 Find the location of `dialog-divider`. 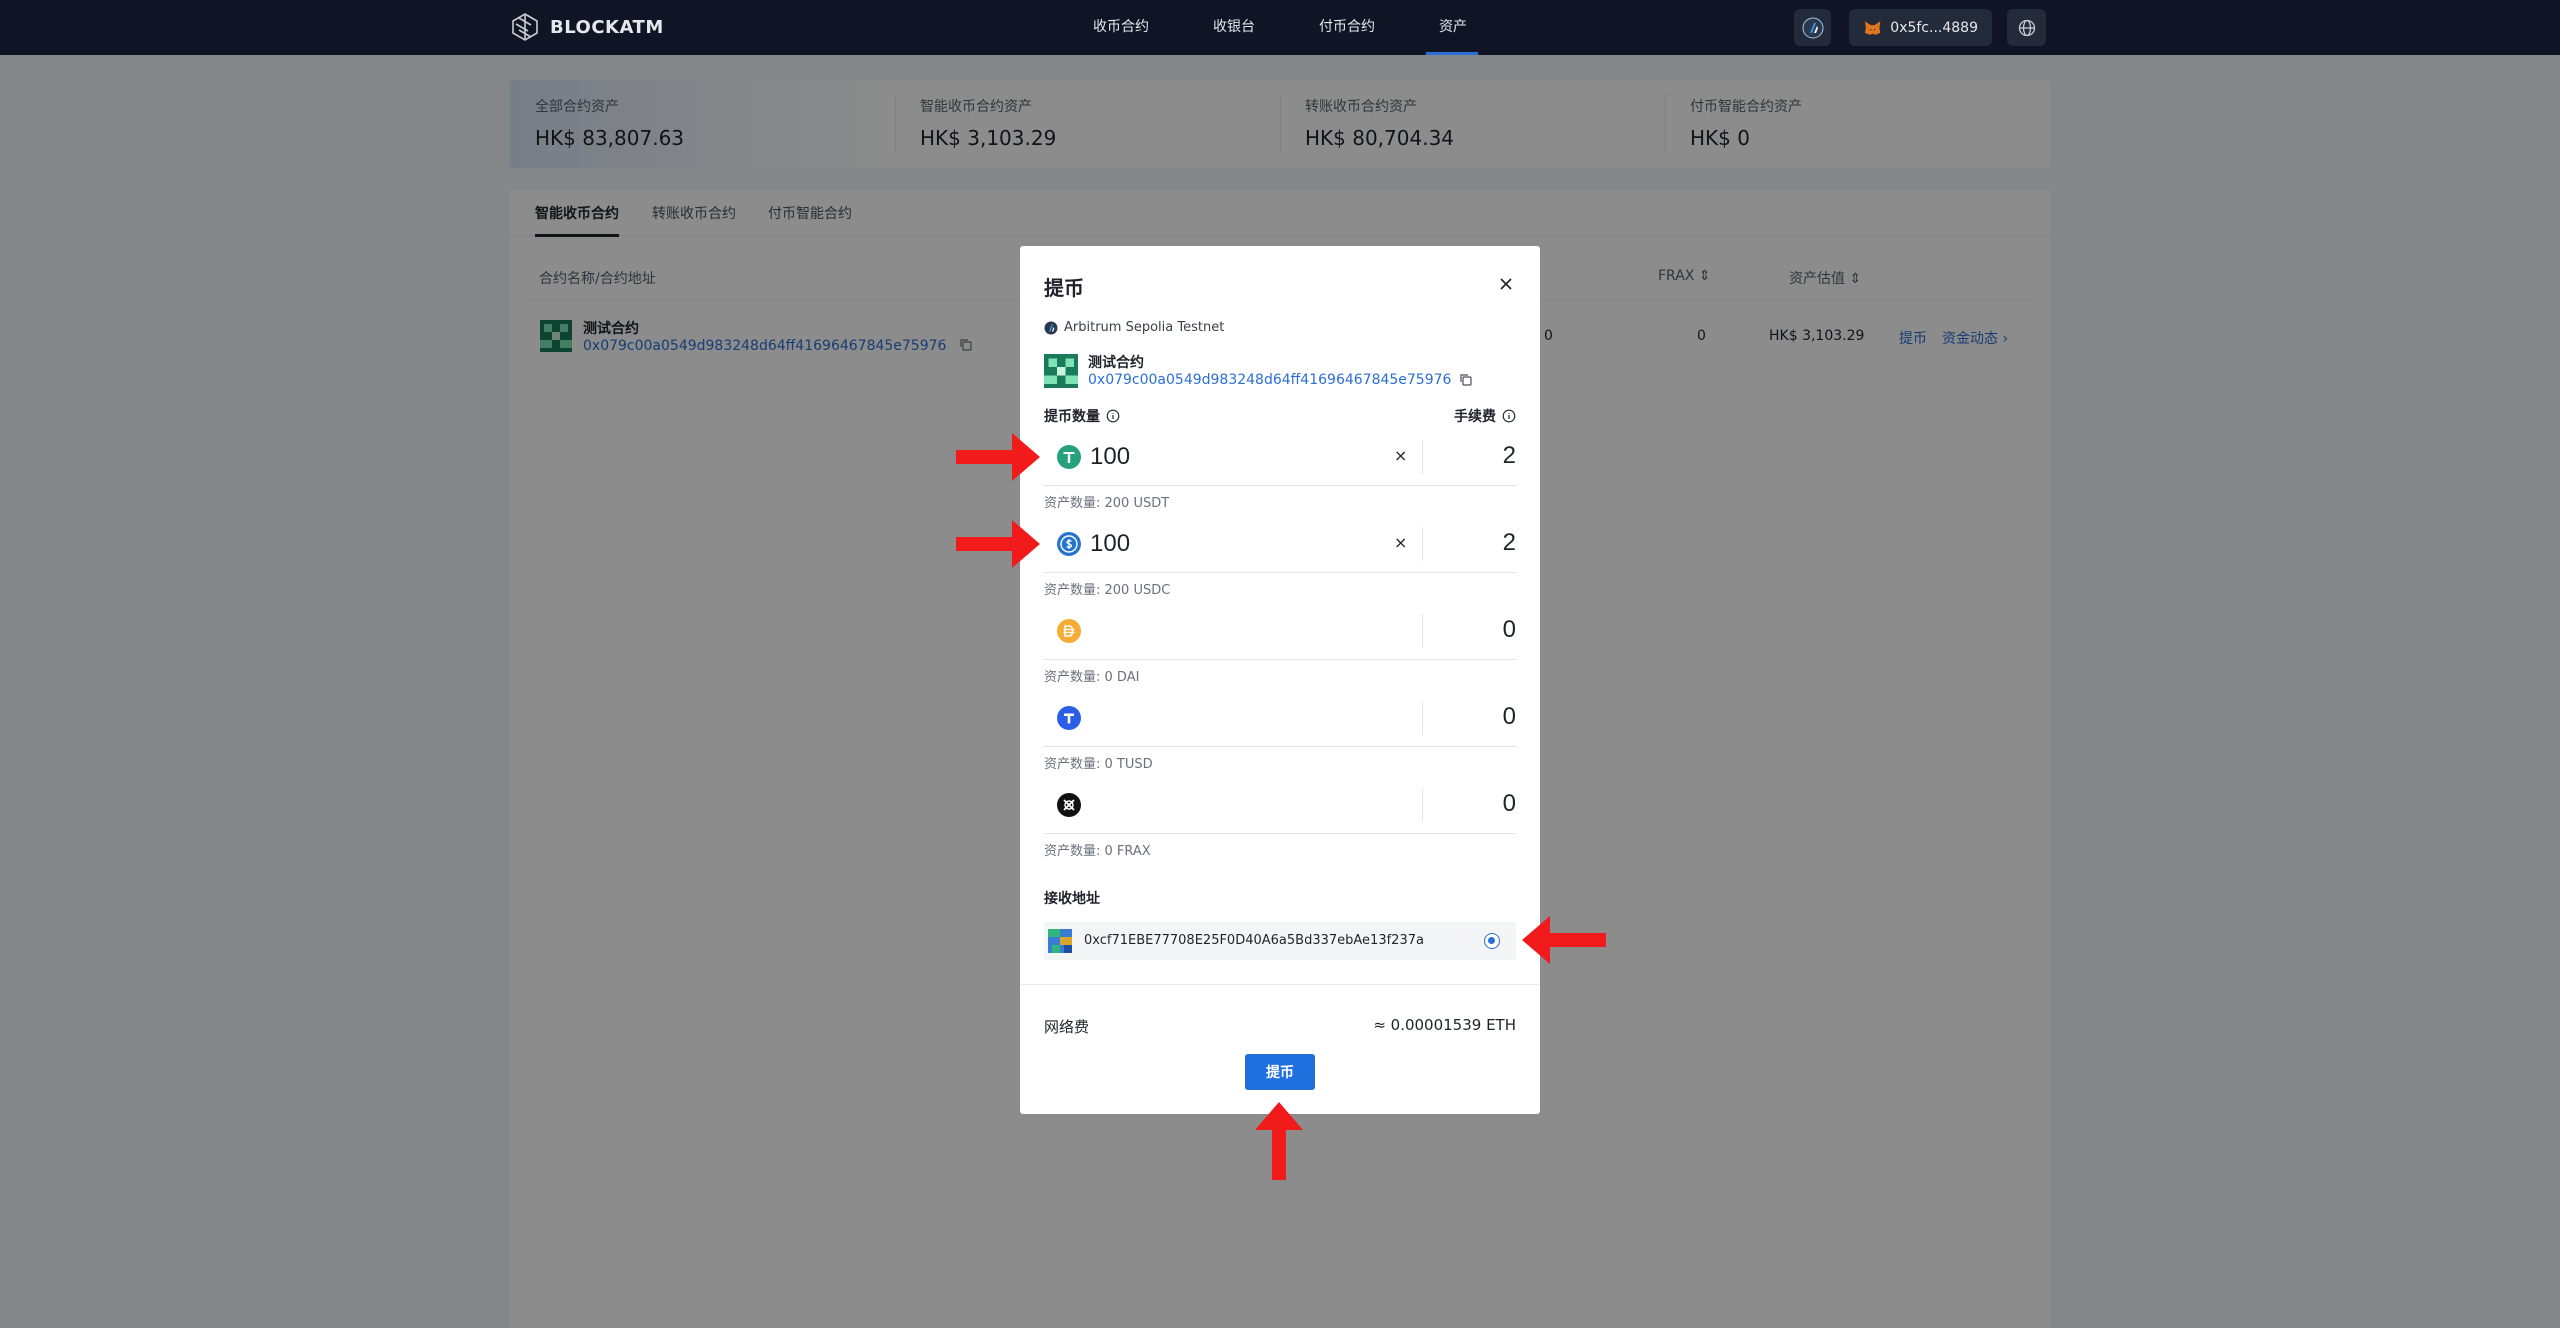

dialog-divider is located at coordinates (1280, 984).